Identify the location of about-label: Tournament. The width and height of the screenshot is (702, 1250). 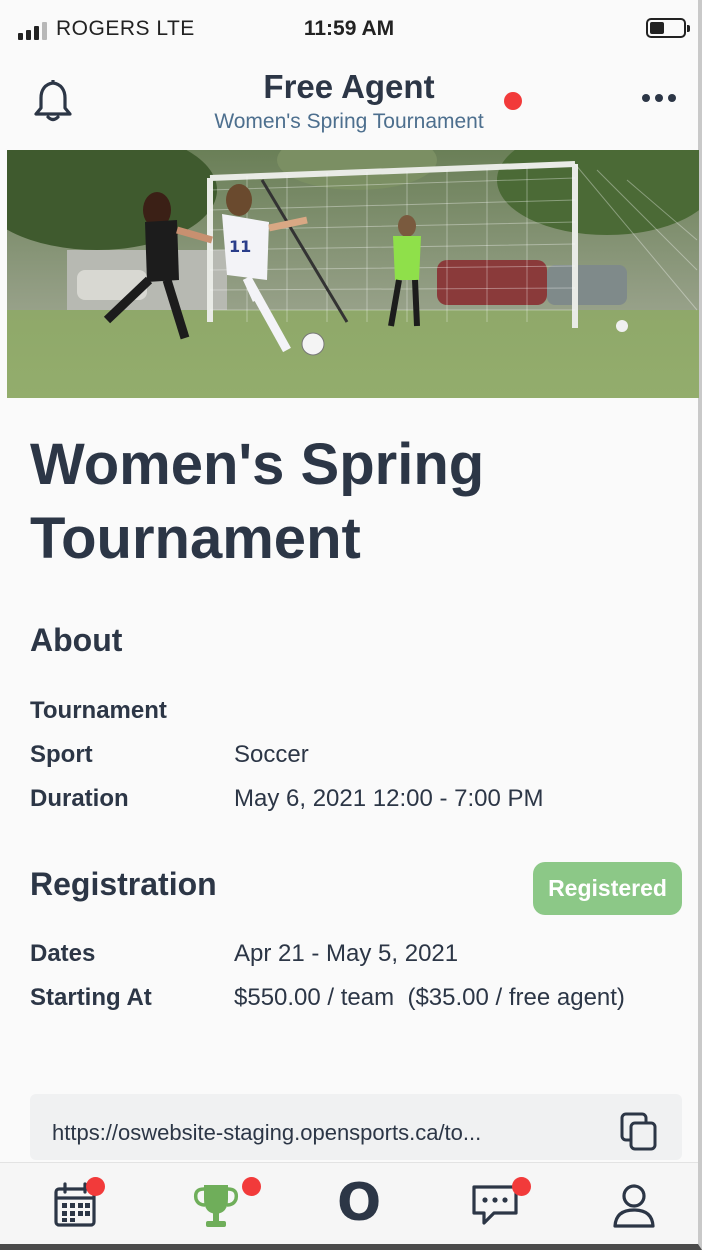
(98, 710).